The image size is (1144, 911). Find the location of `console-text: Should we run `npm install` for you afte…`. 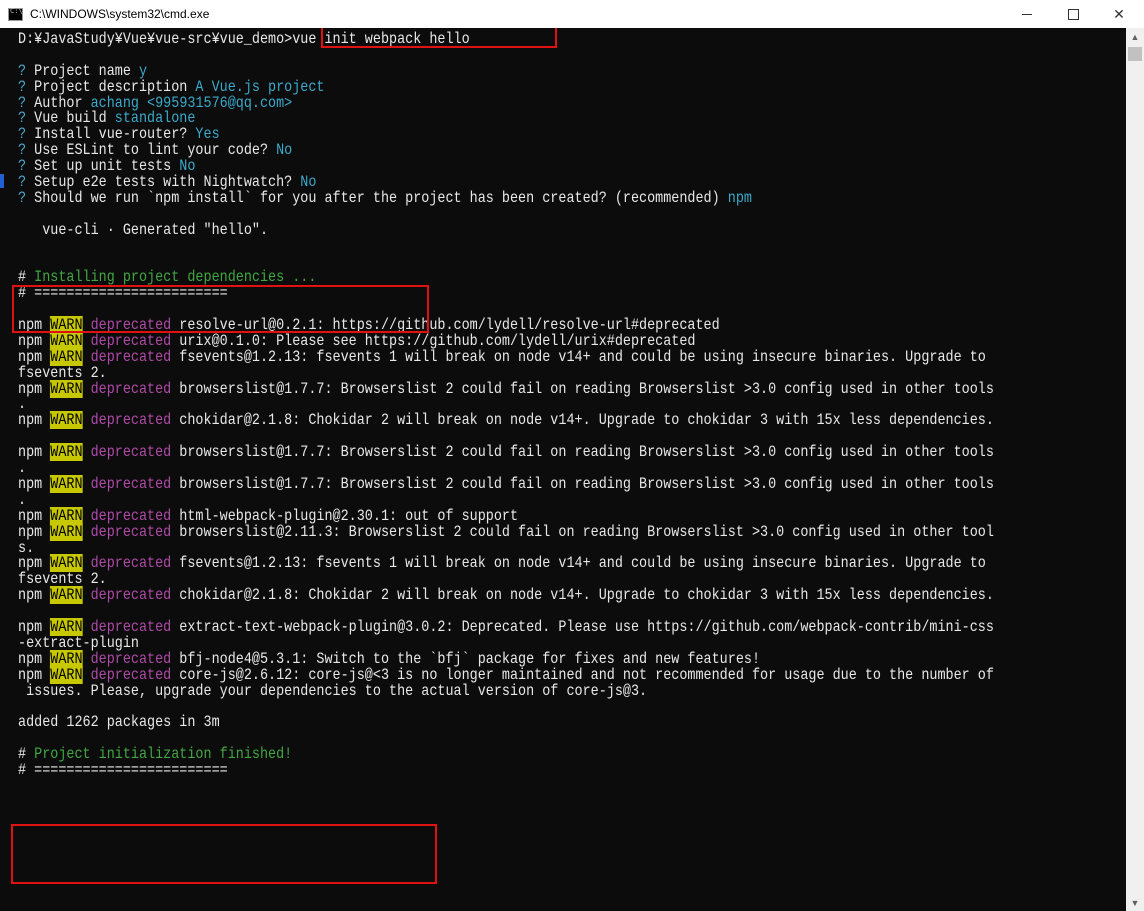

console-text: Should we run `npm install` for you afte… is located at coordinates (381, 197).